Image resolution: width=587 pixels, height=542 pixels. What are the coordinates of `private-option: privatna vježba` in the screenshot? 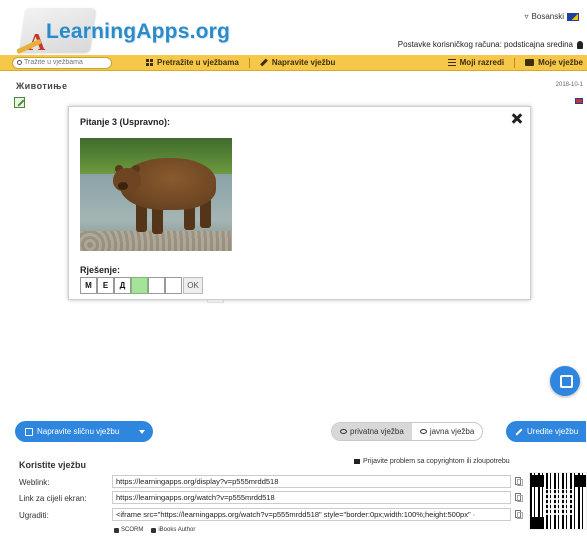 It's located at (372, 431).